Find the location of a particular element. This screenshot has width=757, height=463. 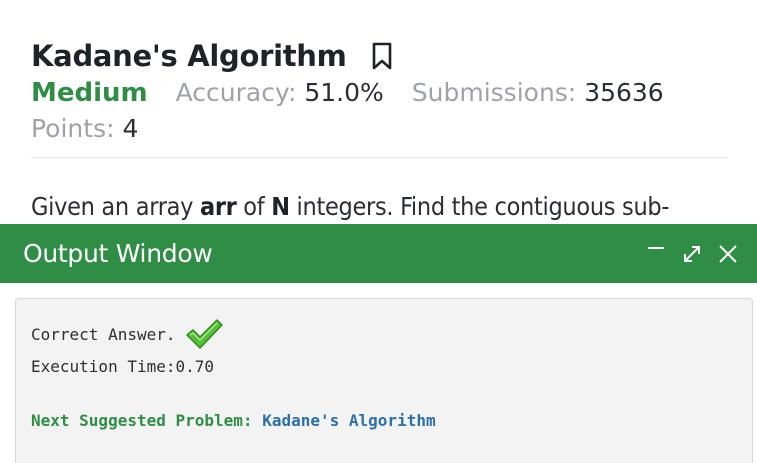

points-stat: Points: 4 is located at coordinates (379, 131).